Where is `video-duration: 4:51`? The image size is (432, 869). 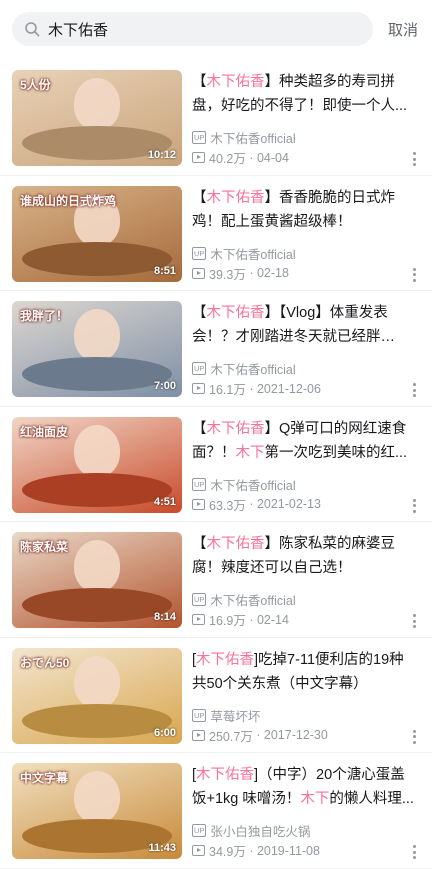
video-duration: 4:51 is located at coordinates (164, 501).